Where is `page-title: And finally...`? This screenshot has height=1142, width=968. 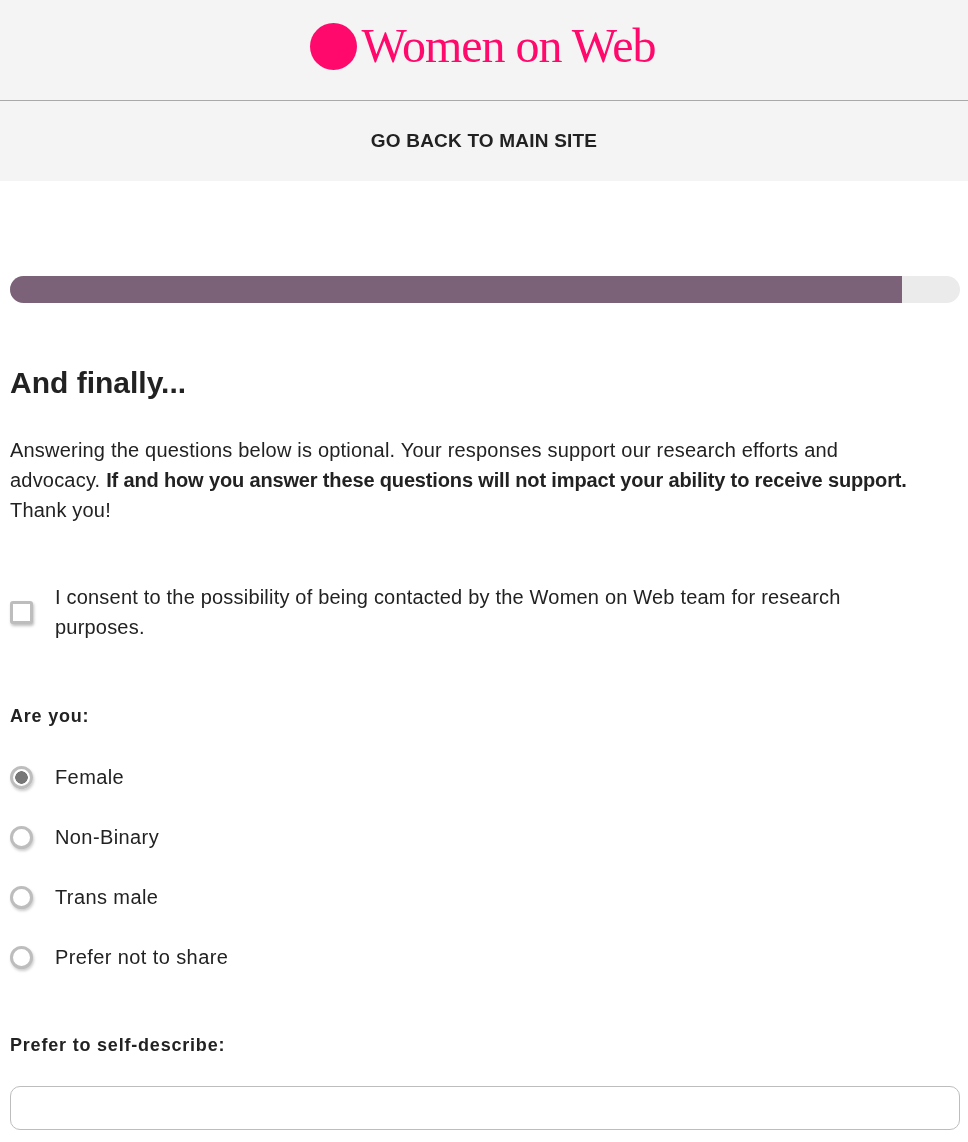
page-title: And finally... is located at coordinates (99, 383).